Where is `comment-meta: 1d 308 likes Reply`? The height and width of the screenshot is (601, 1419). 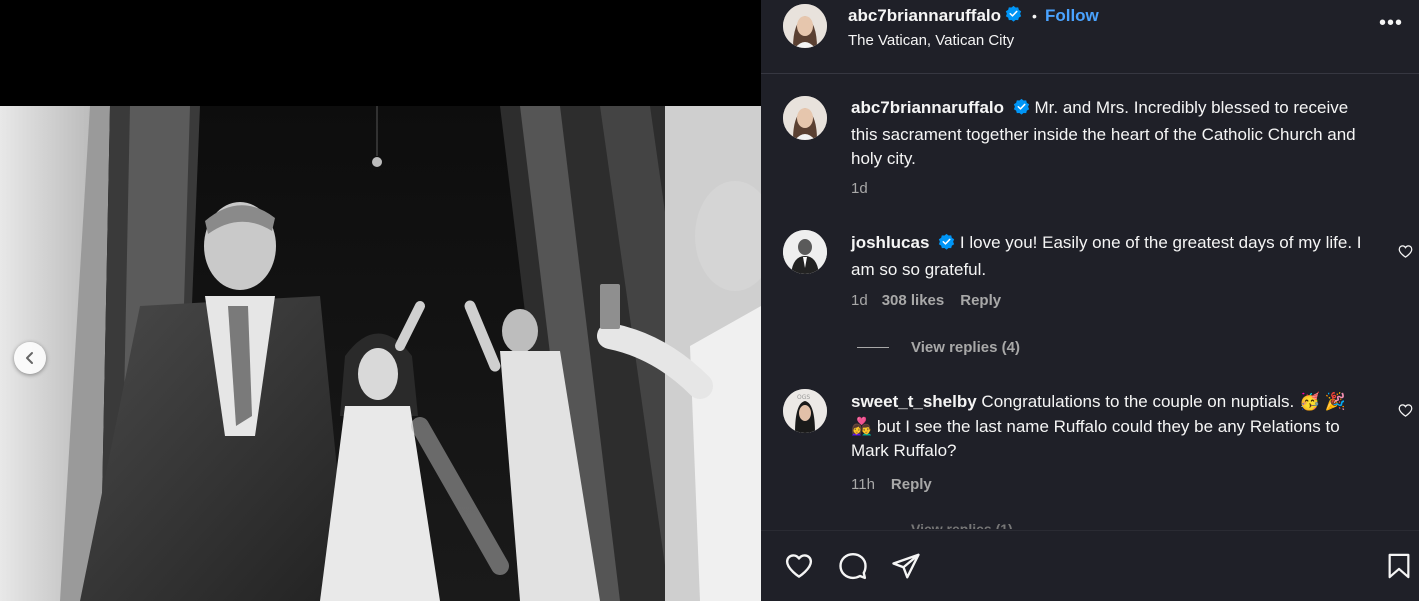
comment-meta: 1d 308 likes Reply is located at coordinates (926, 300).